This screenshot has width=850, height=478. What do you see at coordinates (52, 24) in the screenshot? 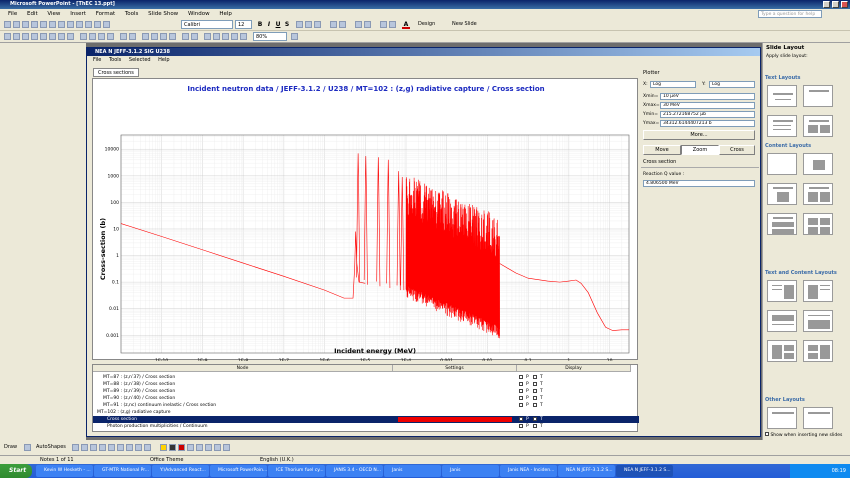
I see `spelling-icon` at bounding box center [52, 24].